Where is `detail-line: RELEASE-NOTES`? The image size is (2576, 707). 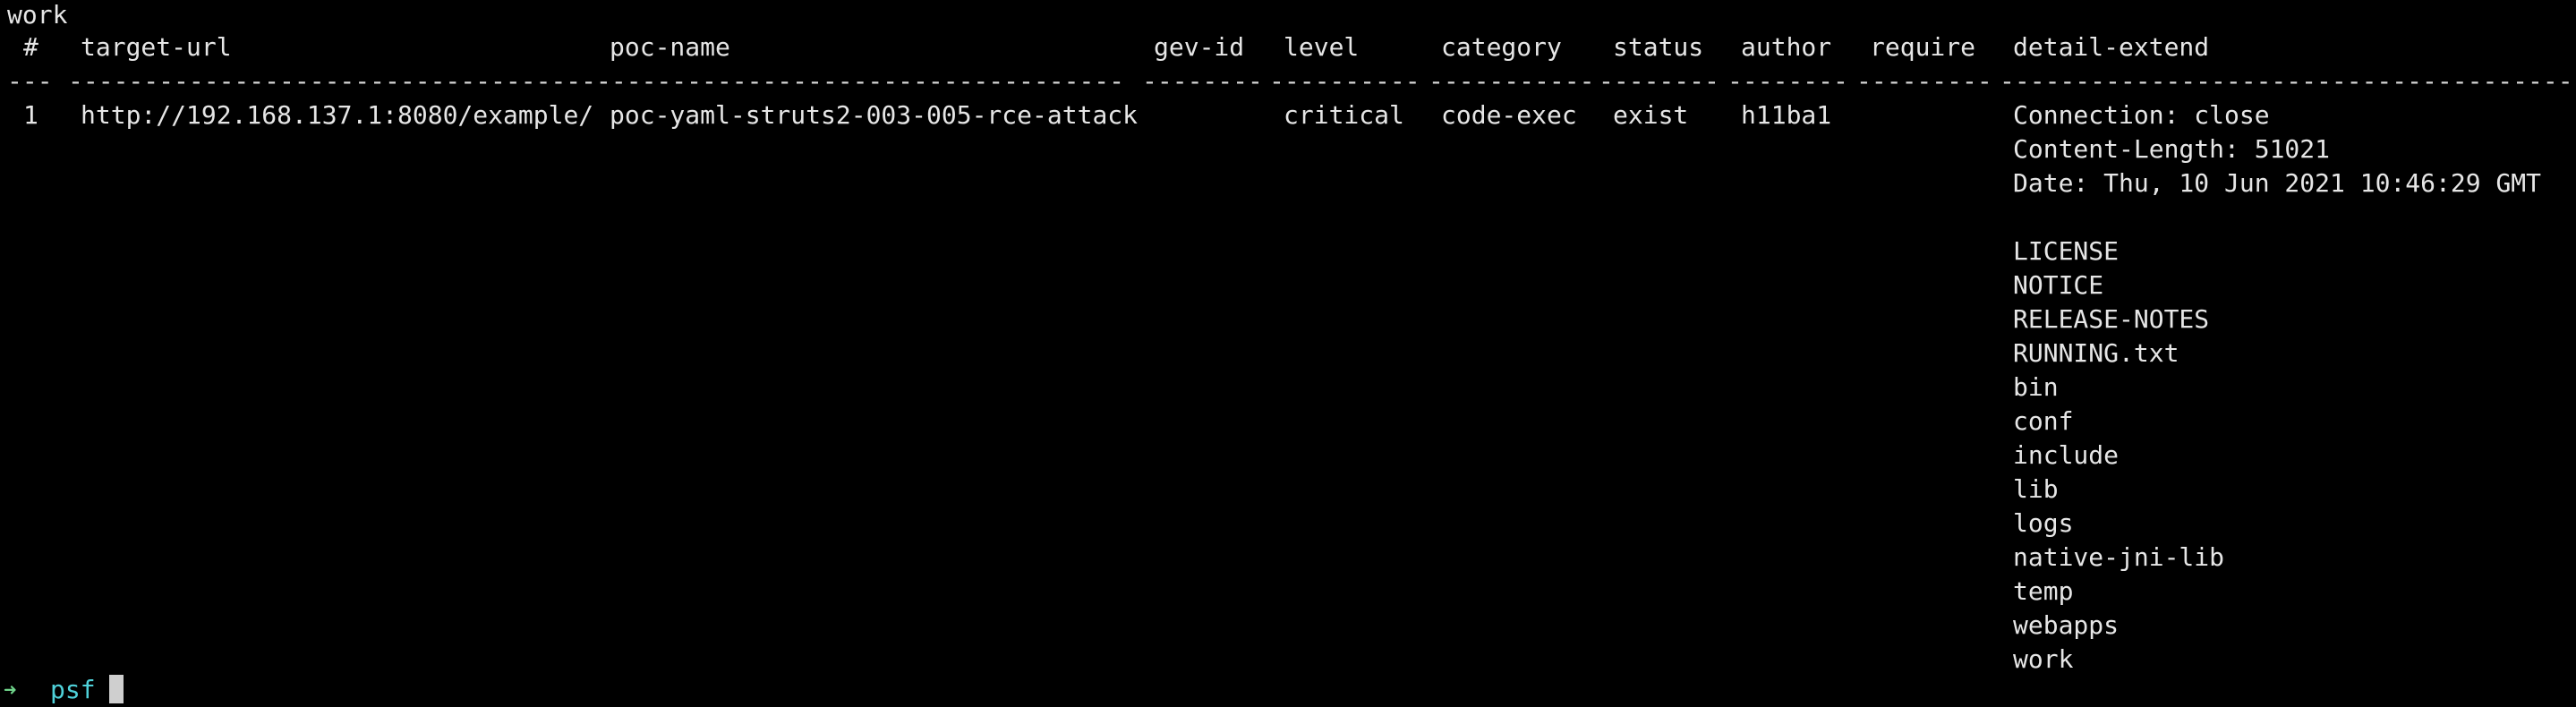 detail-line: RELEASE-NOTES is located at coordinates (2111, 319).